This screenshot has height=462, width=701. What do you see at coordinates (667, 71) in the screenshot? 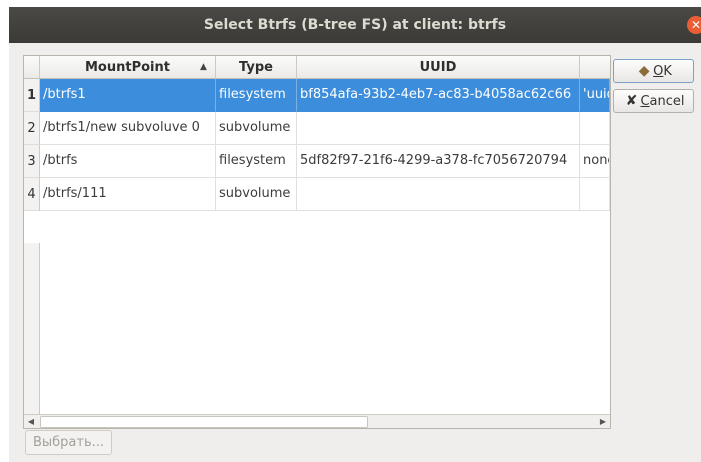
I see `ok-label: K` at bounding box center [667, 71].